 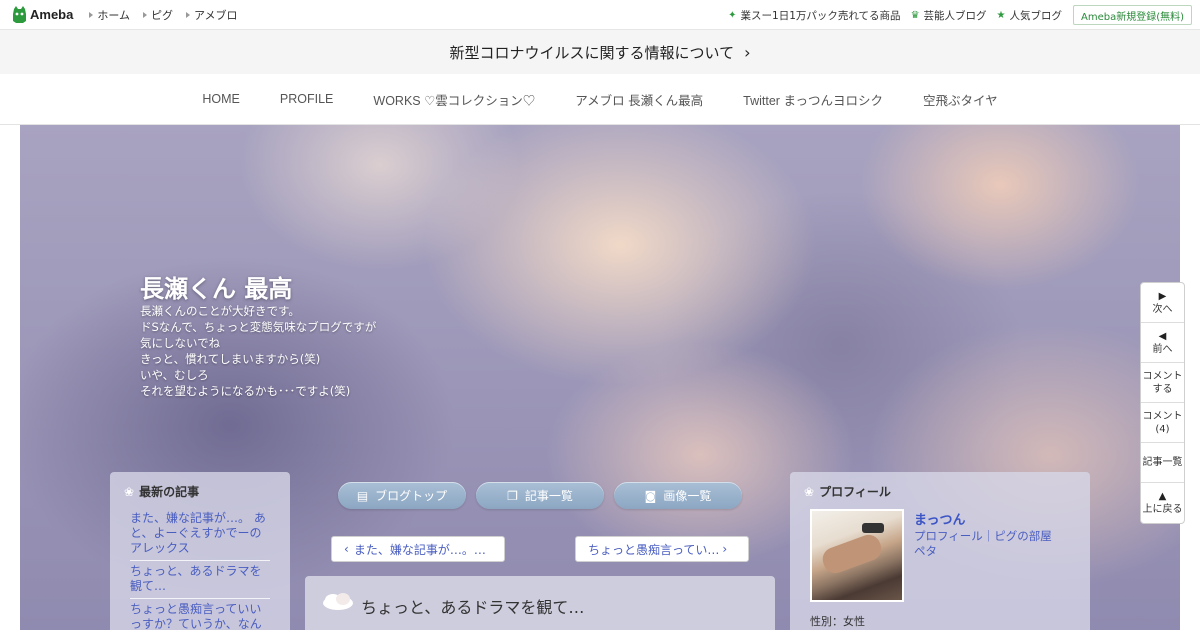 What do you see at coordinates (540, 495) in the screenshot?
I see `tab-article-list: ❐ 記事一覧` at bounding box center [540, 495].